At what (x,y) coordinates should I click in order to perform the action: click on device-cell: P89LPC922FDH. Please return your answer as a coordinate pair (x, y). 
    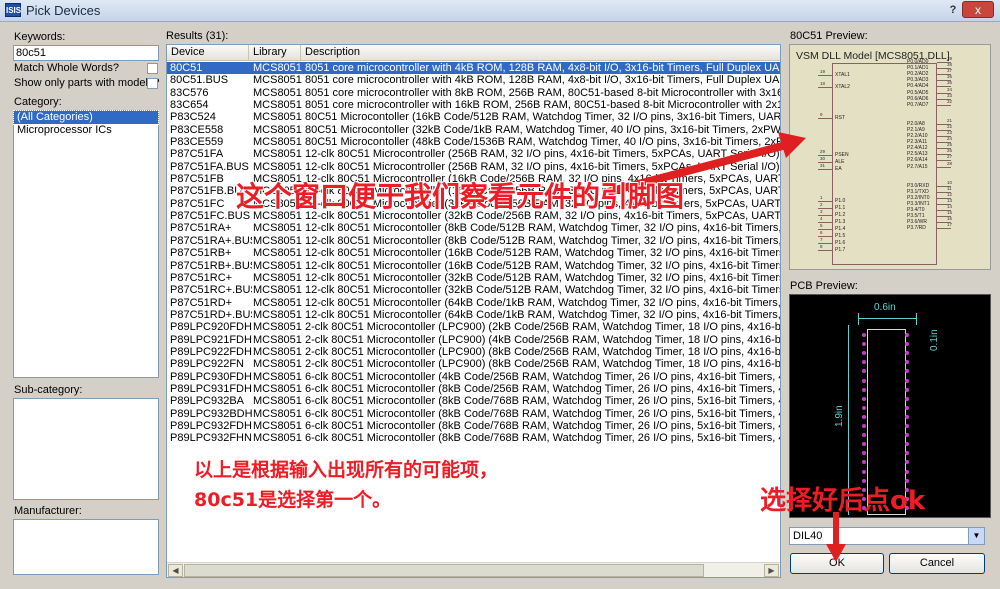
    Looking at the image, I should click on (211, 351).